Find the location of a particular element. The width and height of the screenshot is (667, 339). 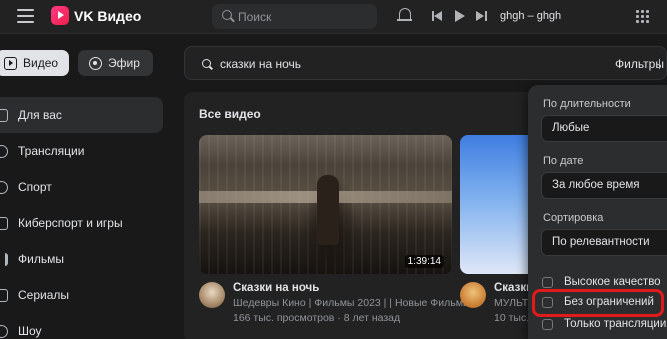

sidebar-item-broadcasts: Трансляции is located at coordinates (81, 151).